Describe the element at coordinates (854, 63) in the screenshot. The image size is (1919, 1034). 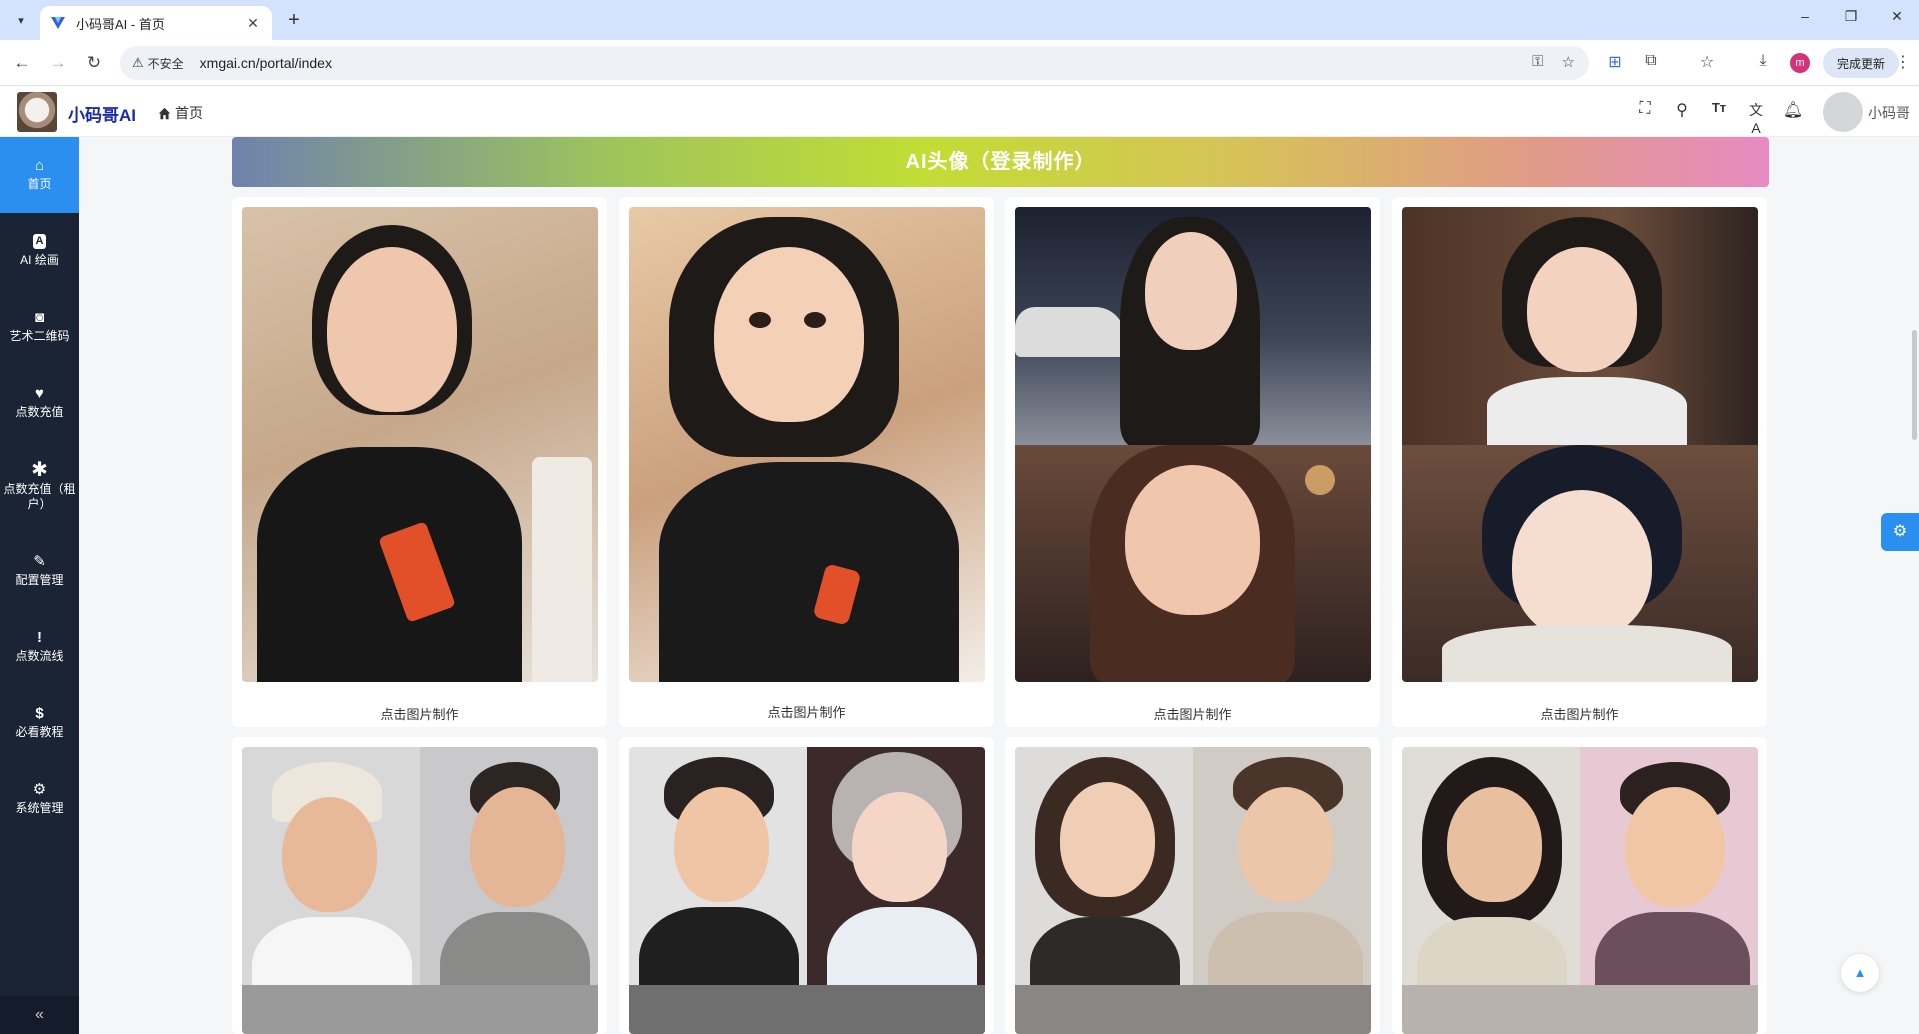
I see `address-bar: ⚠ 不安全 xmgai.cn/portal/index ⚿ ☆` at that location.